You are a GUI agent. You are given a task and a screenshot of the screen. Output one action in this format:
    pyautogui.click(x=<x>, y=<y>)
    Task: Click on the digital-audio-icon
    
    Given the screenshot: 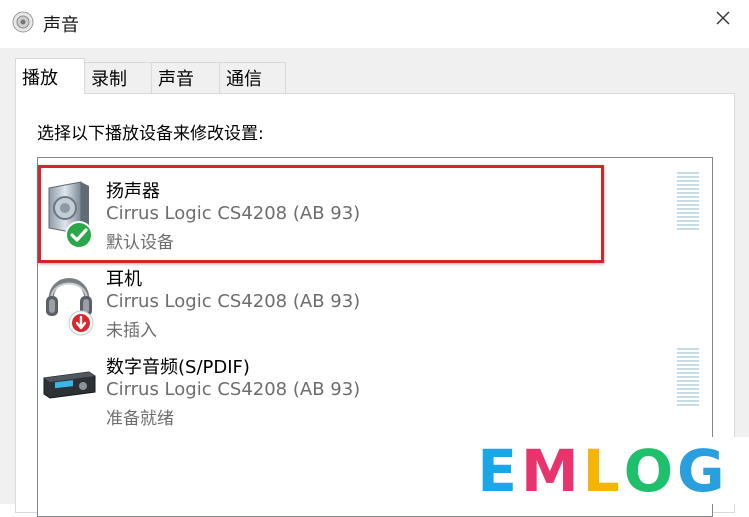 What is the action you would take?
    pyautogui.click(x=69, y=385)
    